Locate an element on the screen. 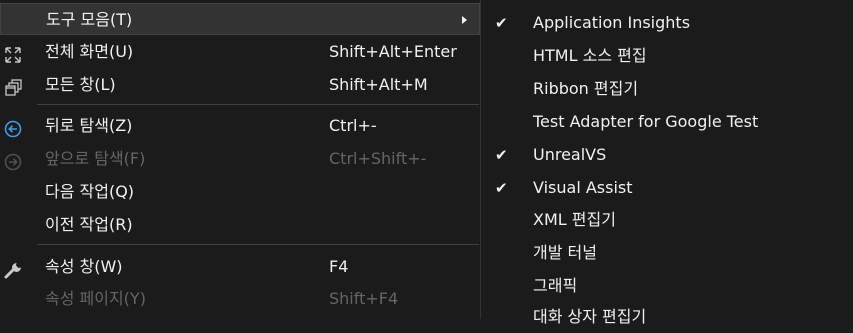  submenu-item-label: Application Insights is located at coordinates (612, 22).